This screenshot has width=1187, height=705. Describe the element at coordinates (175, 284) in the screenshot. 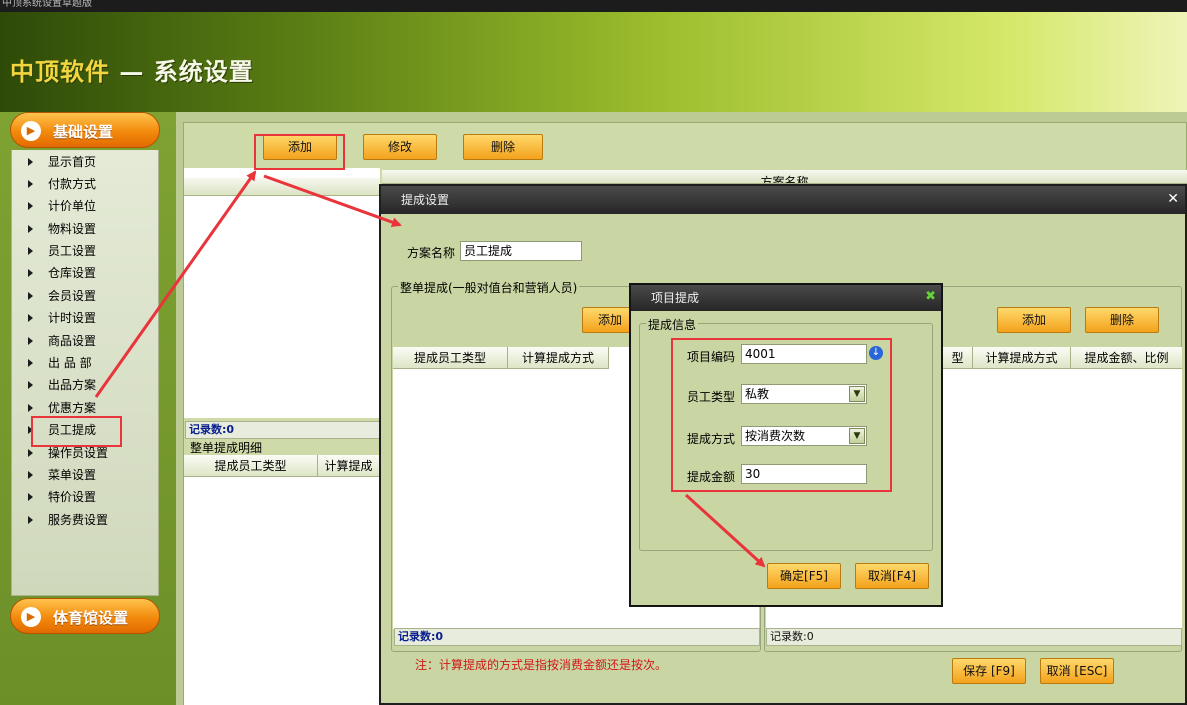

I see `arrow-menu-to-add` at that location.